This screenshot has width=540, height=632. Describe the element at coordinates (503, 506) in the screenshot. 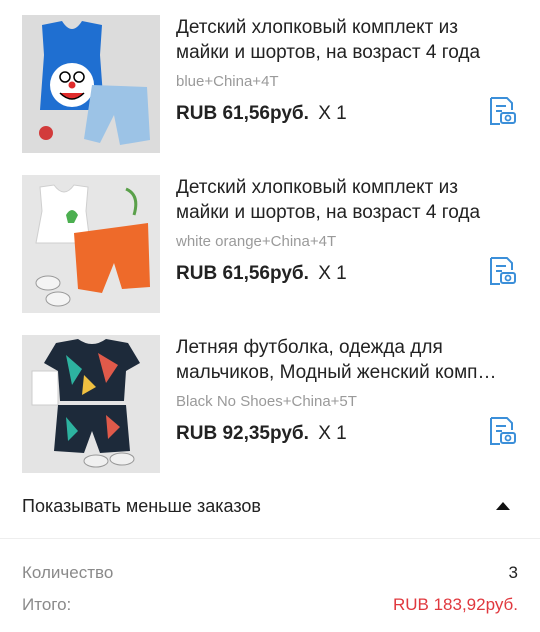

I see `caret-up-icon` at that location.